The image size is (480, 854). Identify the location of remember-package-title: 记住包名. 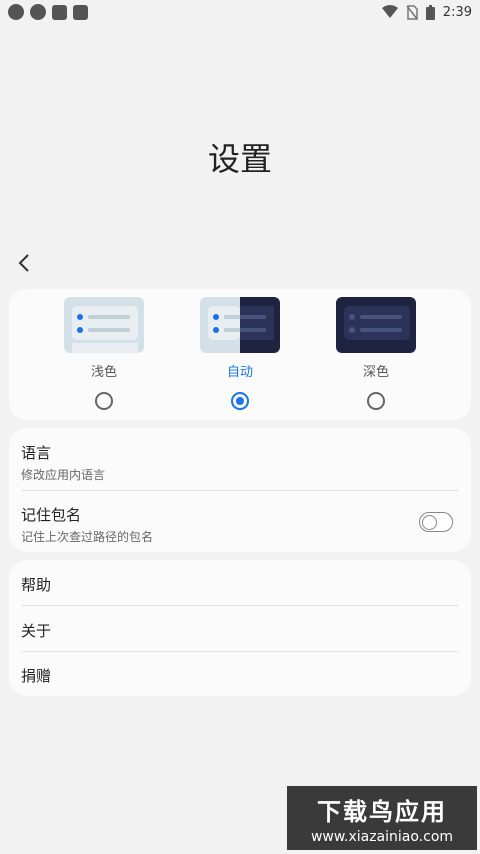
(51, 515).